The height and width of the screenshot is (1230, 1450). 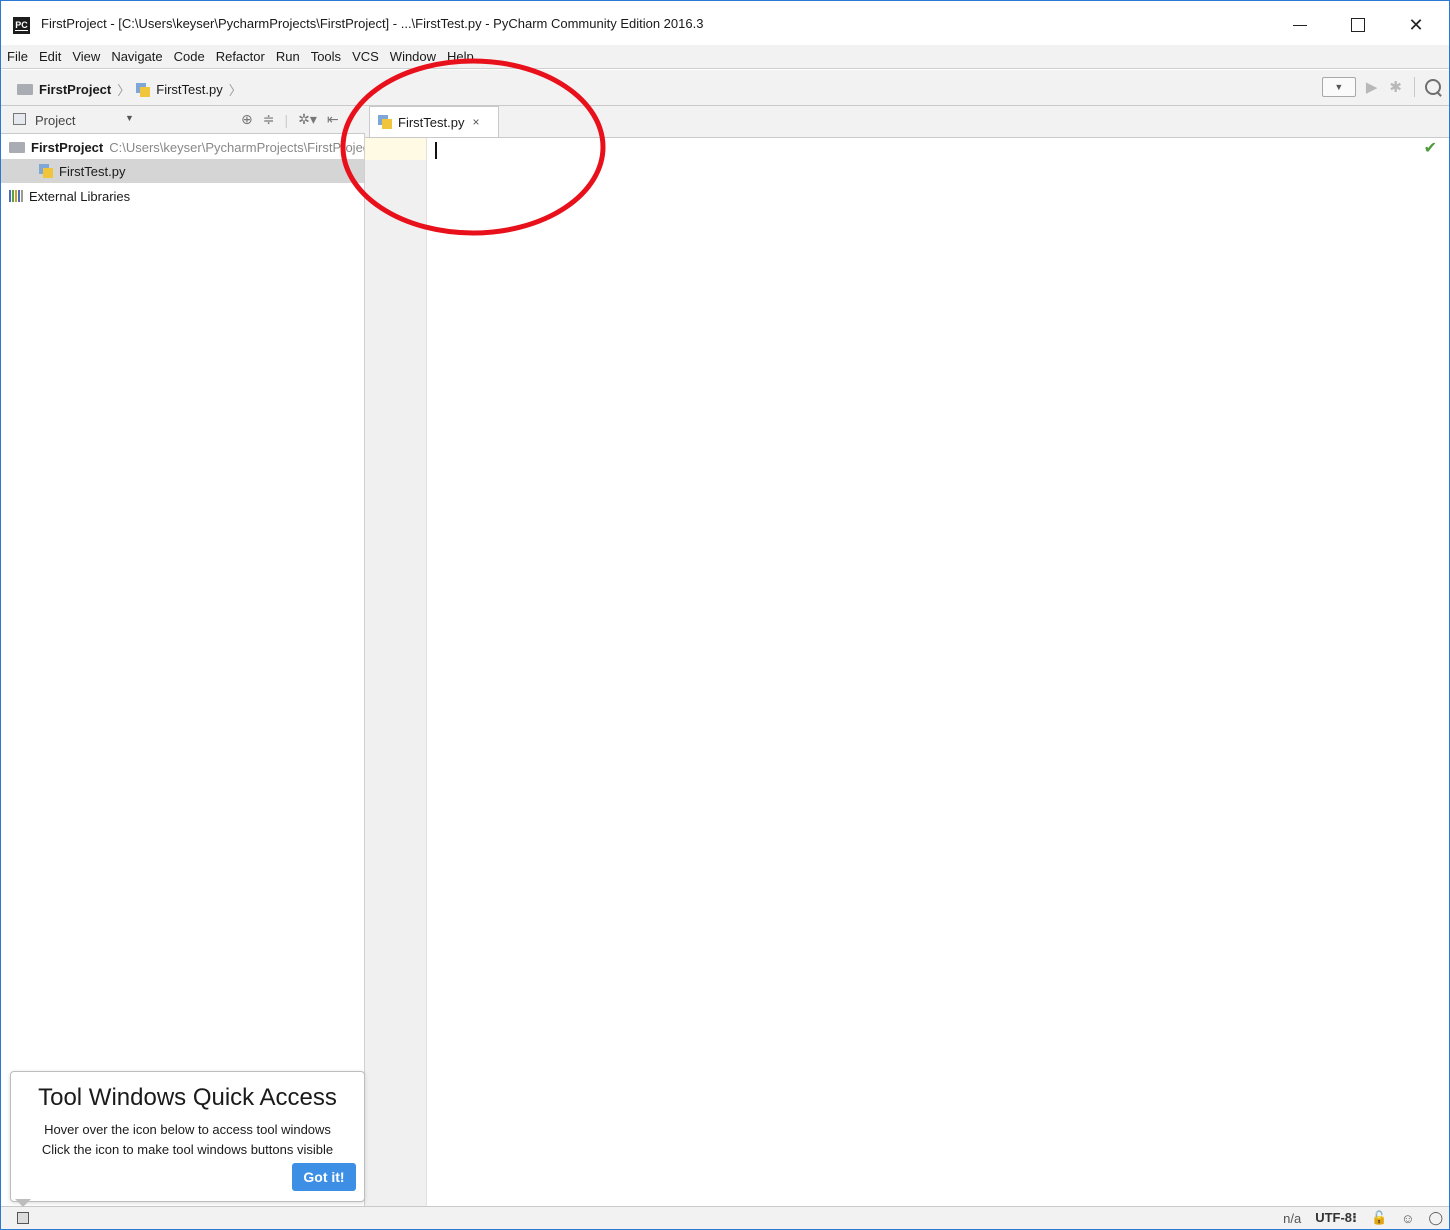 What do you see at coordinates (240, 56) in the screenshot?
I see `menu-refactor: Refactor` at bounding box center [240, 56].